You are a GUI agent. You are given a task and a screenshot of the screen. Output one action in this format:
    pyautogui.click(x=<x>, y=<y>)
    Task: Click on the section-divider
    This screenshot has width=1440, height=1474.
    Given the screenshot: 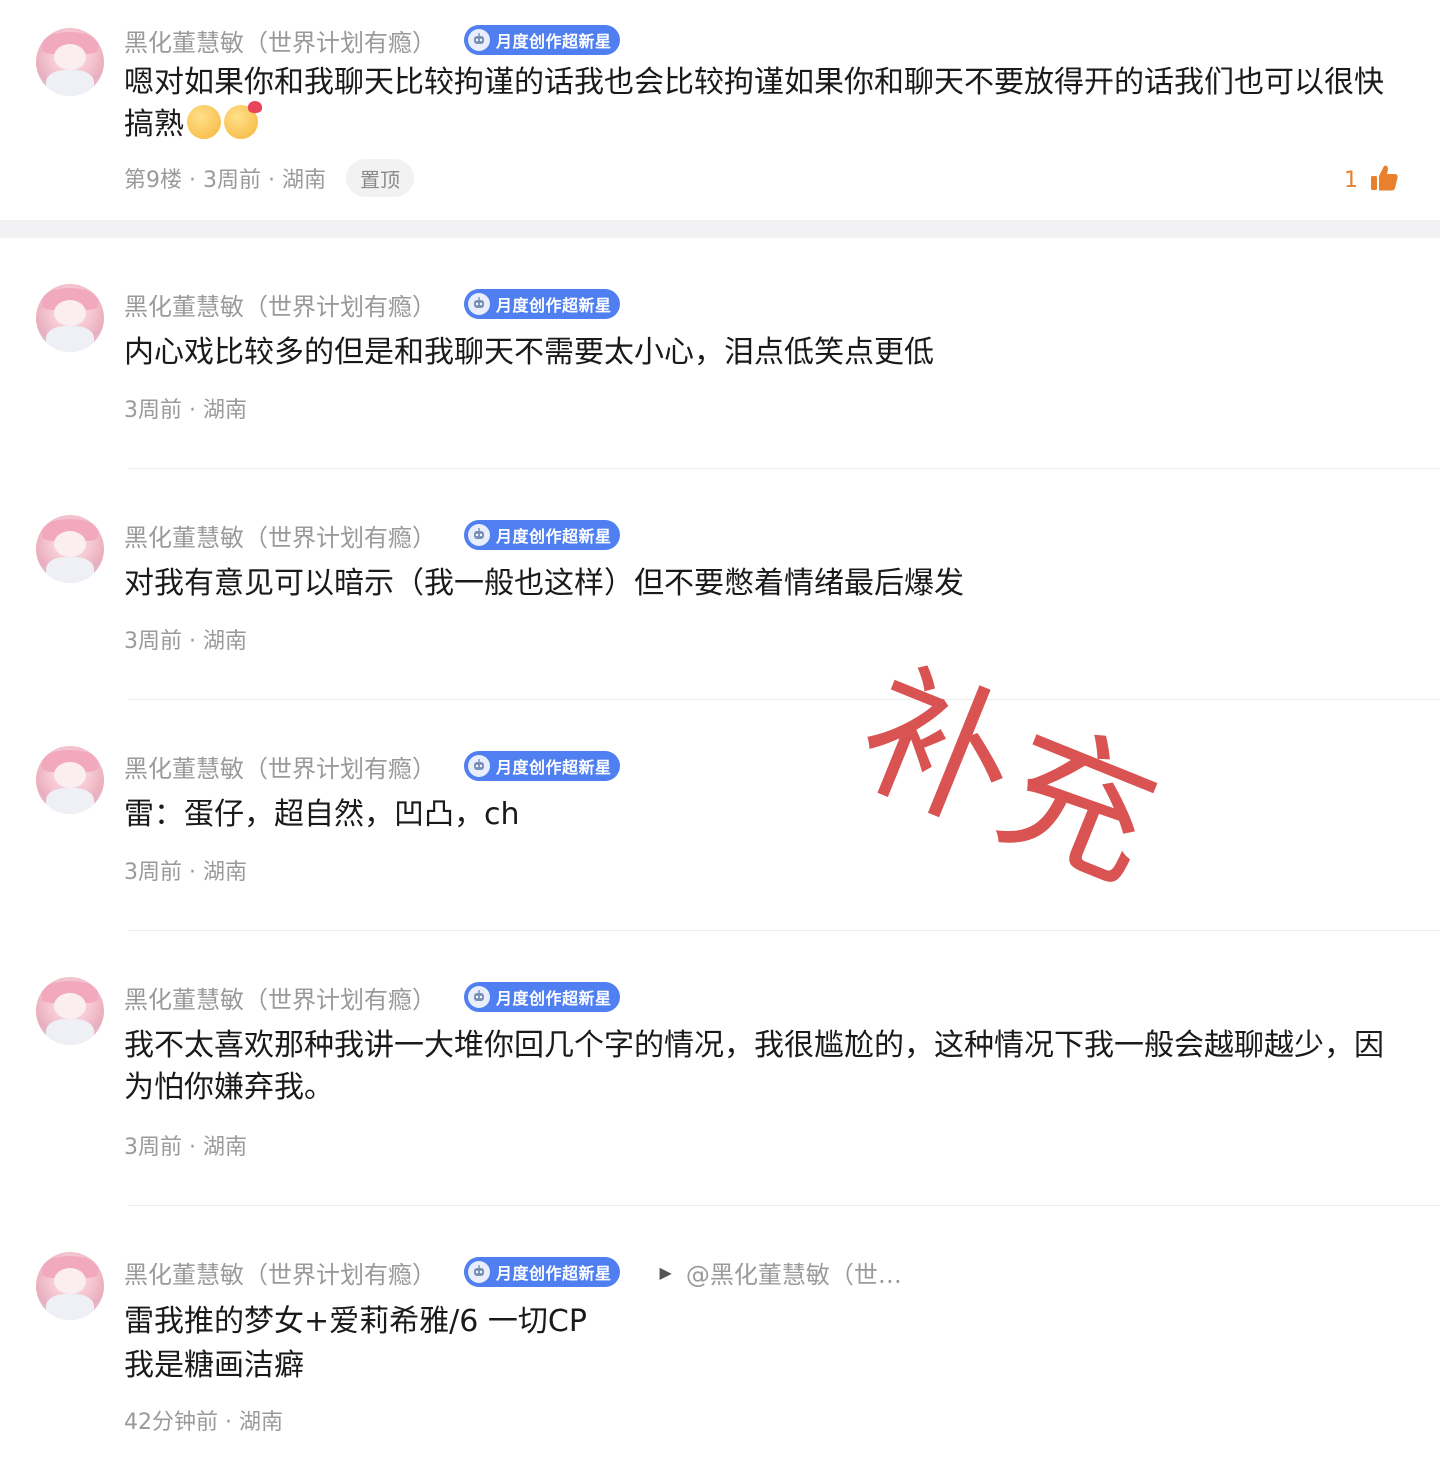 What is the action you would take?
    pyautogui.click(x=720, y=229)
    